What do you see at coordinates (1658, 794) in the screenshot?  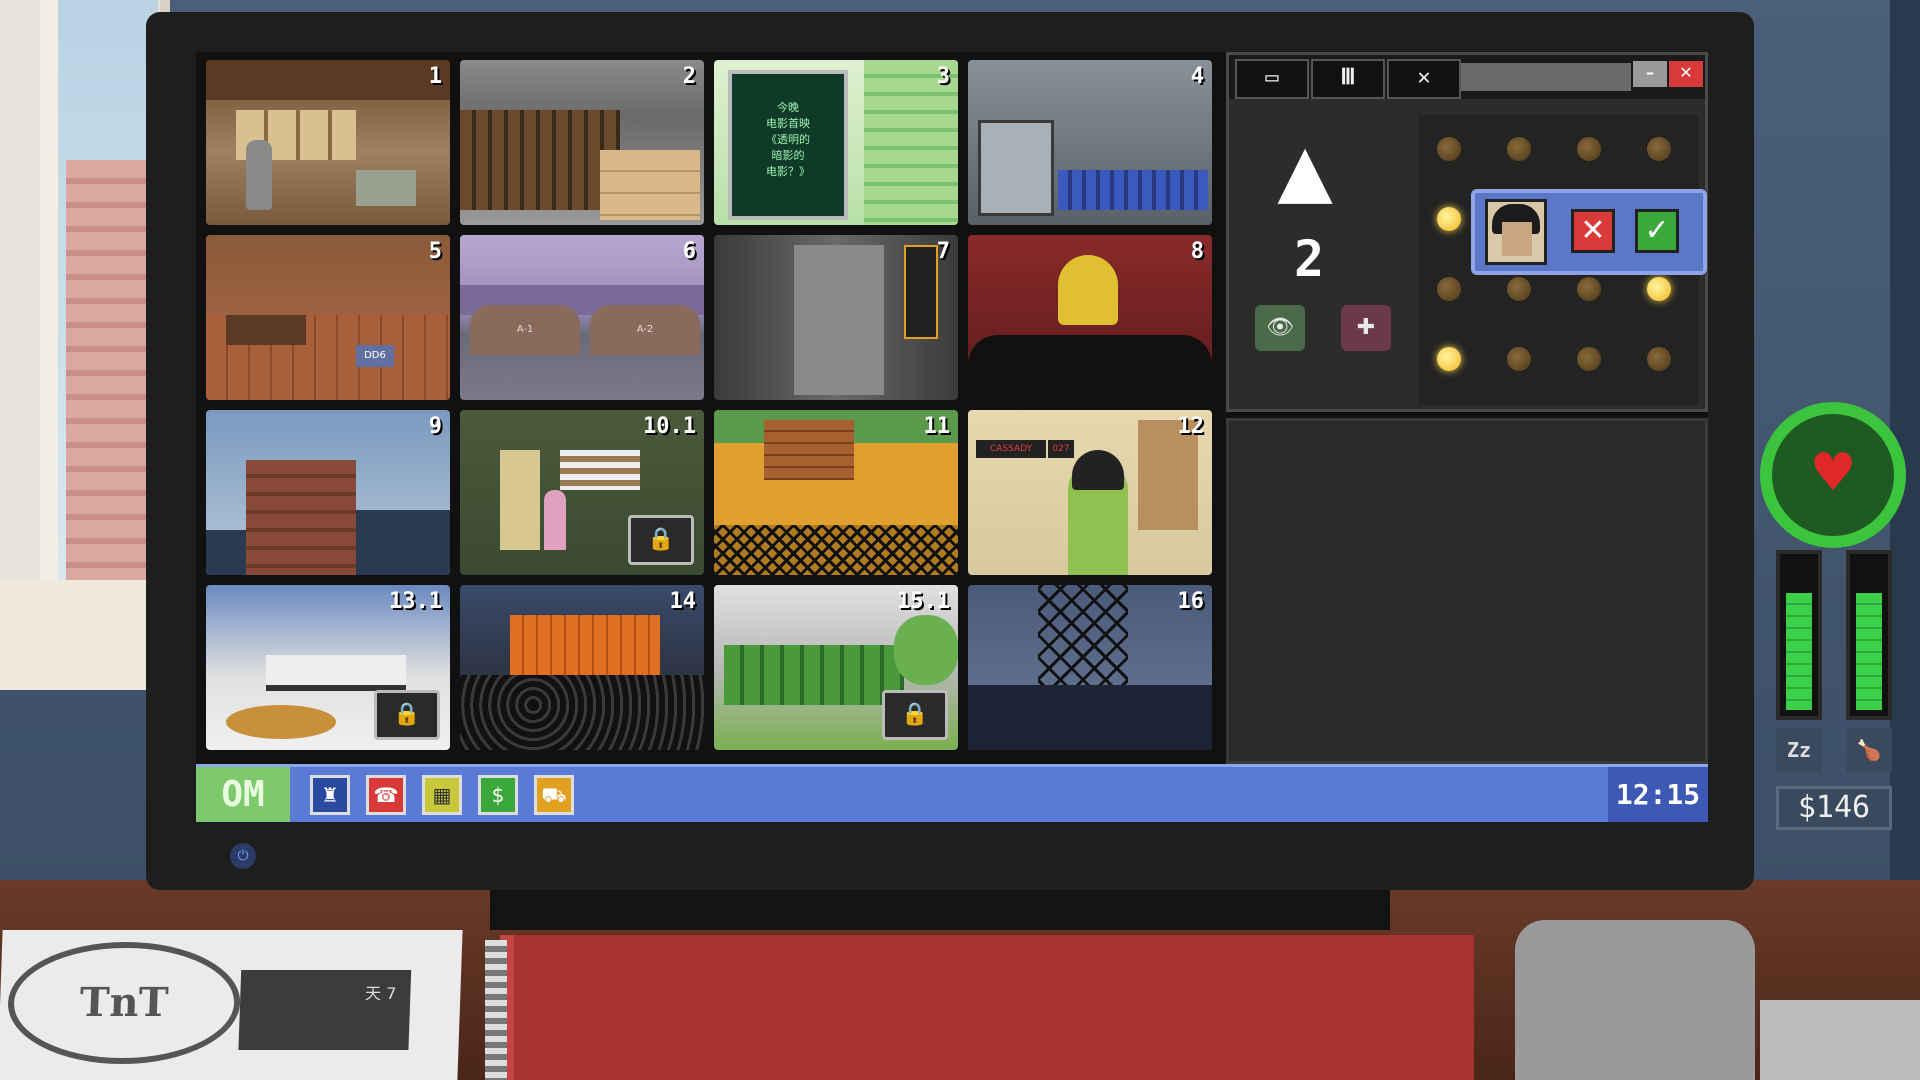 I see `clock: 12:15` at bounding box center [1658, 794].